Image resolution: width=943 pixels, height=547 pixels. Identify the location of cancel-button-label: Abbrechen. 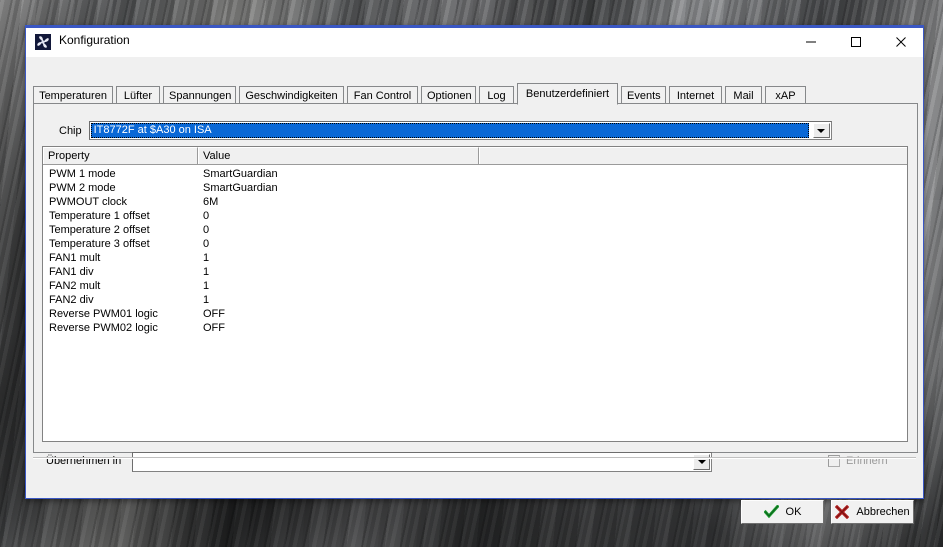
(883, 512).